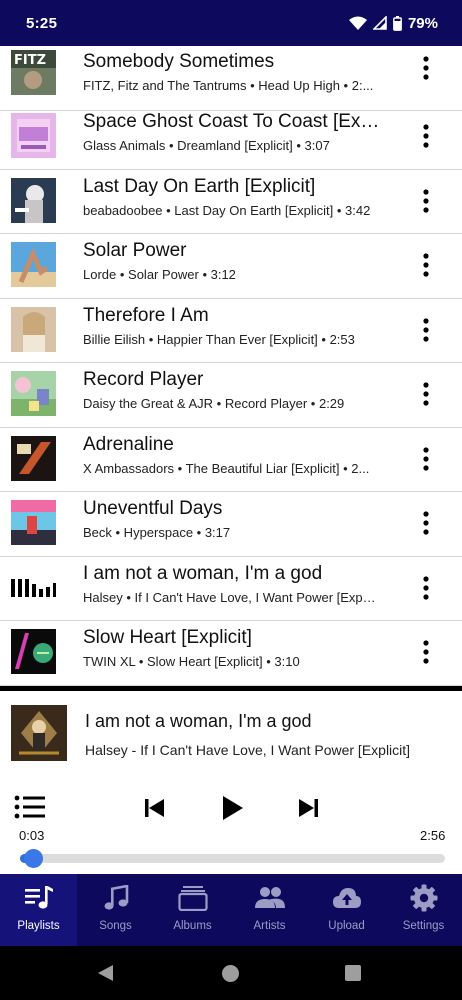  I want to click on next-track-icon, so click(308, 808).